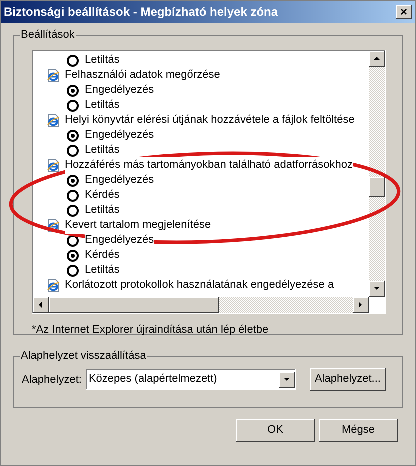 The image size is (416, 466). Describe the element at coordinates (275, 430) in the screenshot. I see `dialog-button: OK` at that location.